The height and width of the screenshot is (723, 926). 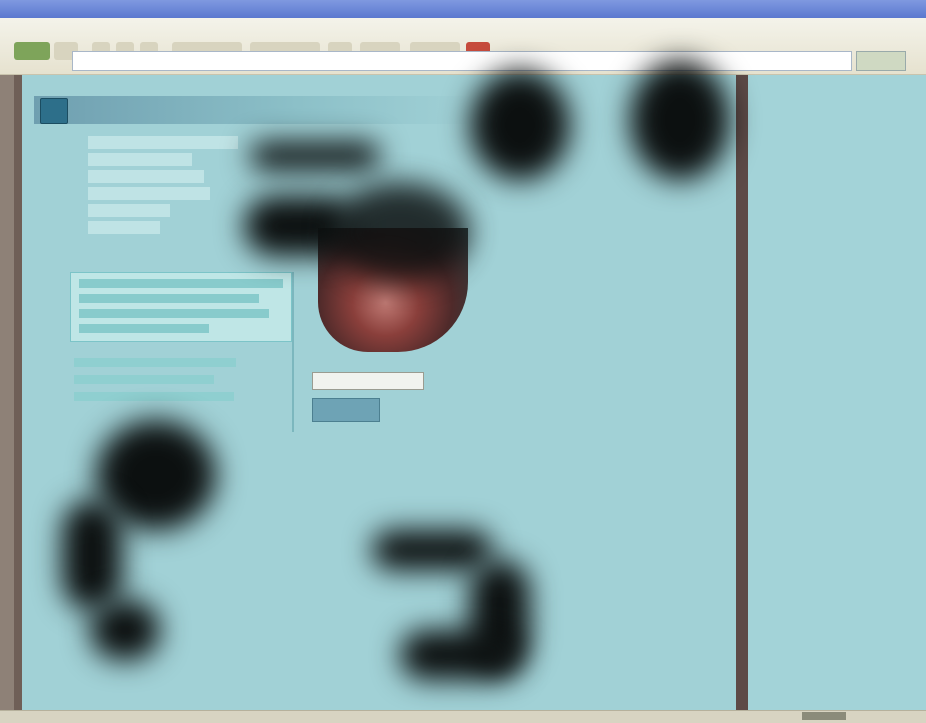 I want to click on secondary-info-box, so click(x=155, y=385).